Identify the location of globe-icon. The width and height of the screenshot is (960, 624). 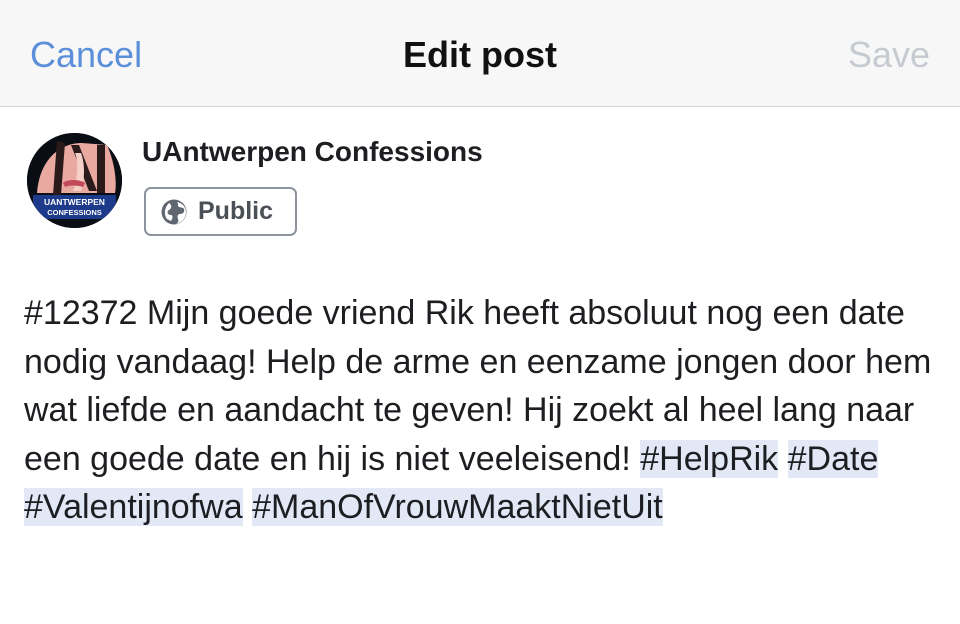
(174, 211).